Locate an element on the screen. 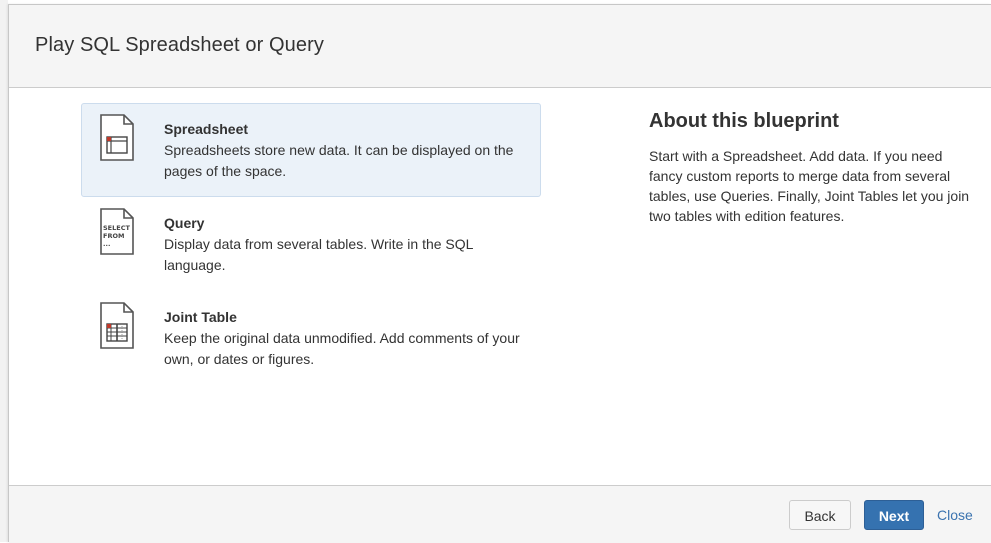  spreadsheet-file-icon is located at coordinates (117, 137).